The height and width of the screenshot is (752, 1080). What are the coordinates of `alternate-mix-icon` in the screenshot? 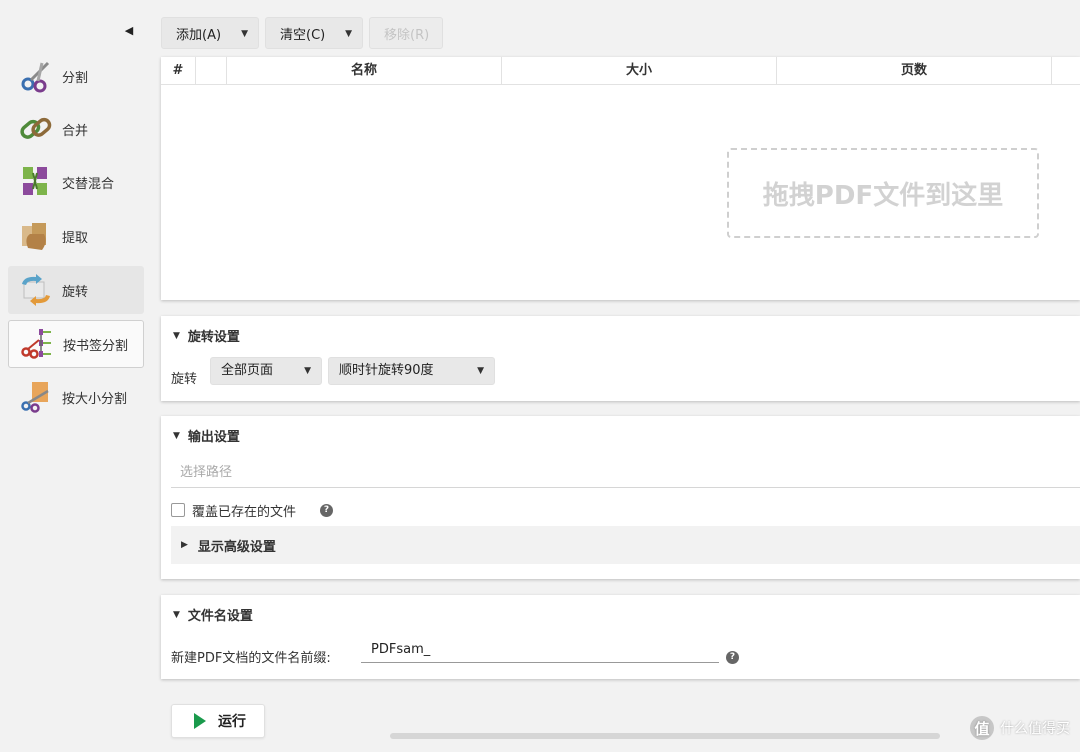 It's located at (35, 181).